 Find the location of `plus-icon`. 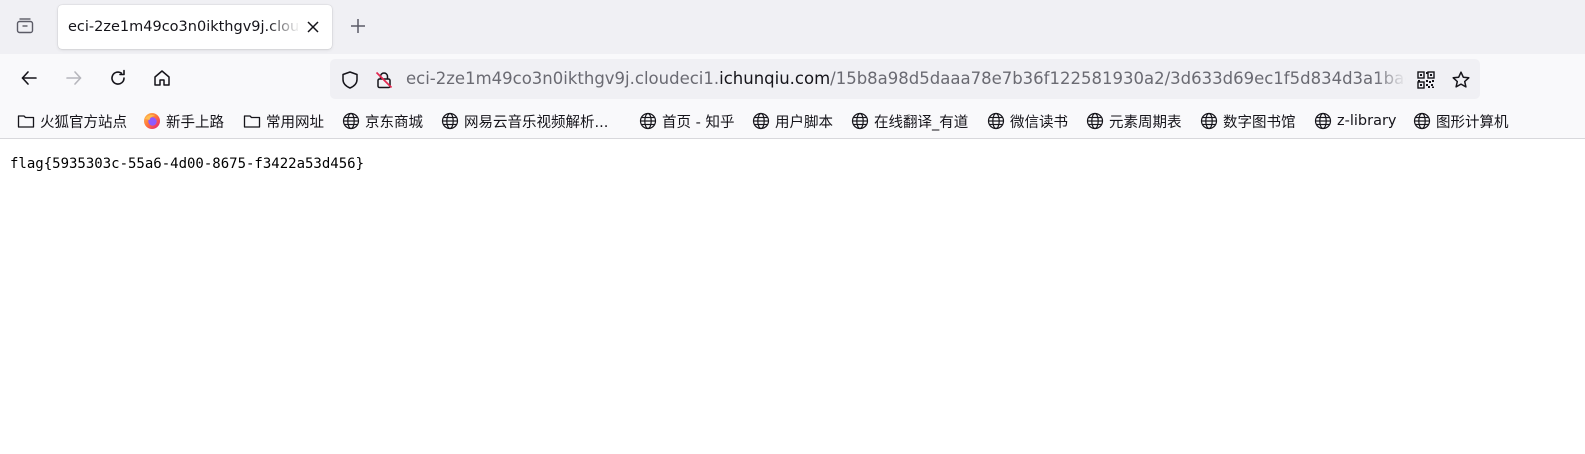

plus-icon is located at coordinates (358, 28).